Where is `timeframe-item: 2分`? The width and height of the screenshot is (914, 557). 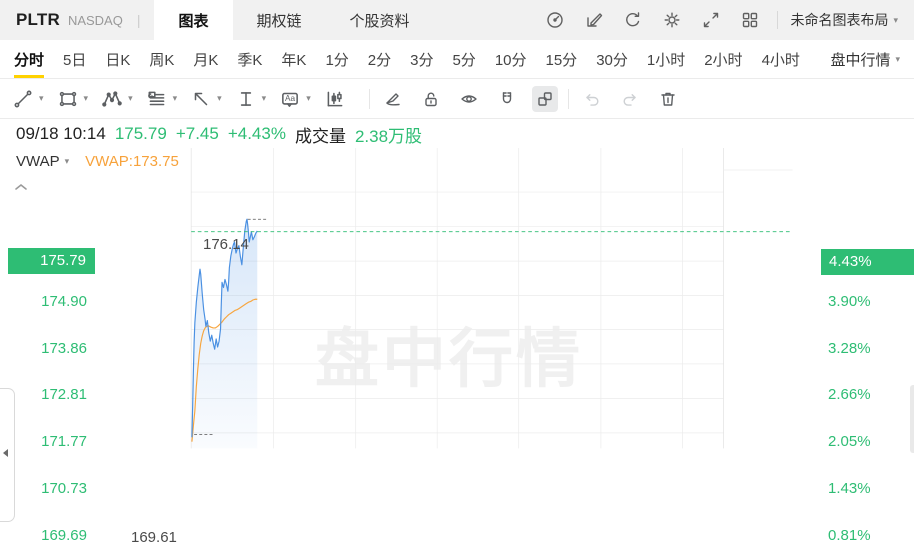 timeframe-item: 2分 is located at coordinates (379, 59).